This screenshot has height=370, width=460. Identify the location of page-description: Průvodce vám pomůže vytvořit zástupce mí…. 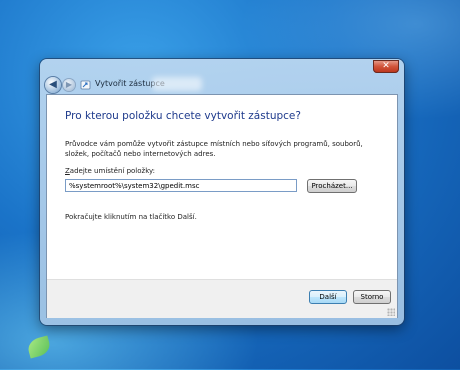
(214, 149).